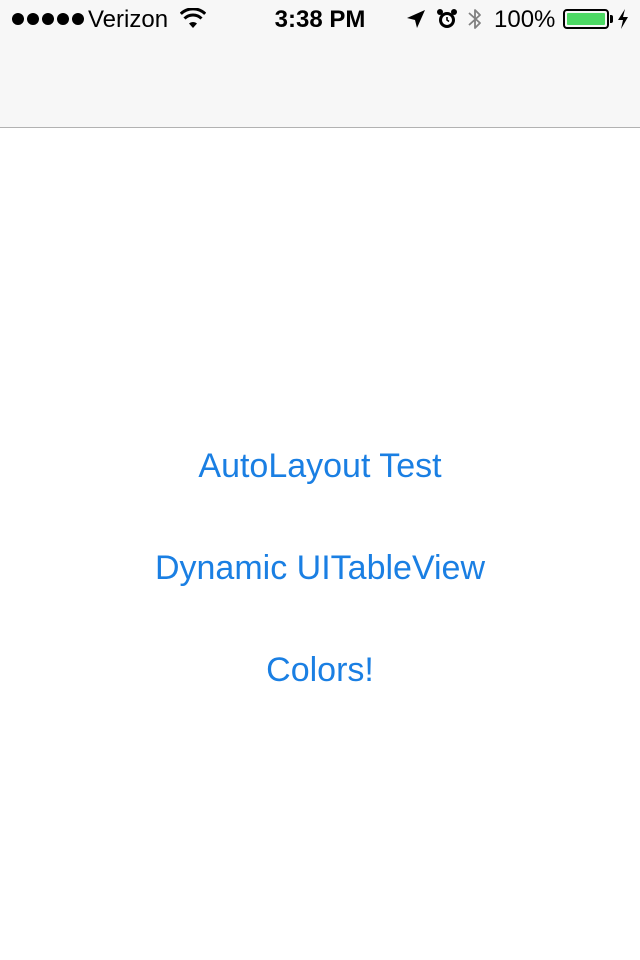 Image resolution: width=640 pixels, height=960 pixels. What do you see at coordinates (447, 18) in the screenshot?
I see `alarm-clock-icon` at bounding box center [447, 18].